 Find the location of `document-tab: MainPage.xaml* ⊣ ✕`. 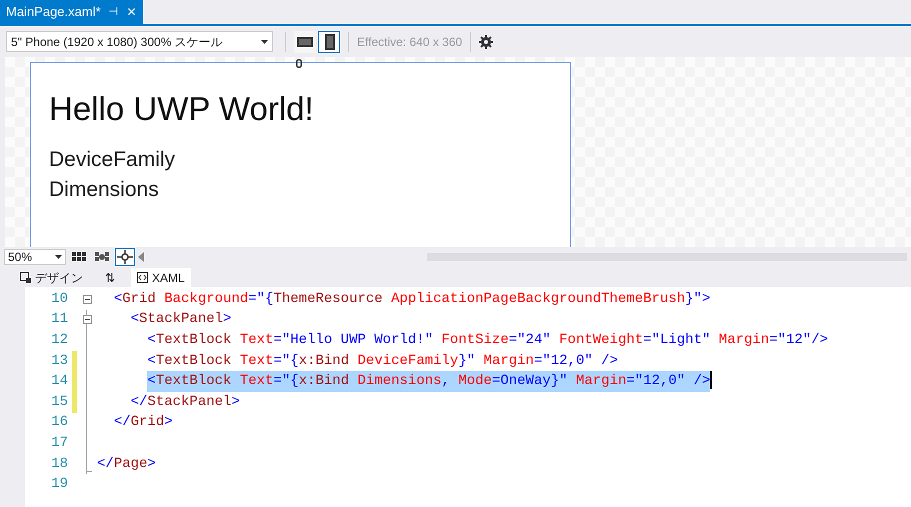

document-tab: MainPage.xaml* ⊣ ✕ is located at coordinates (71, 12).